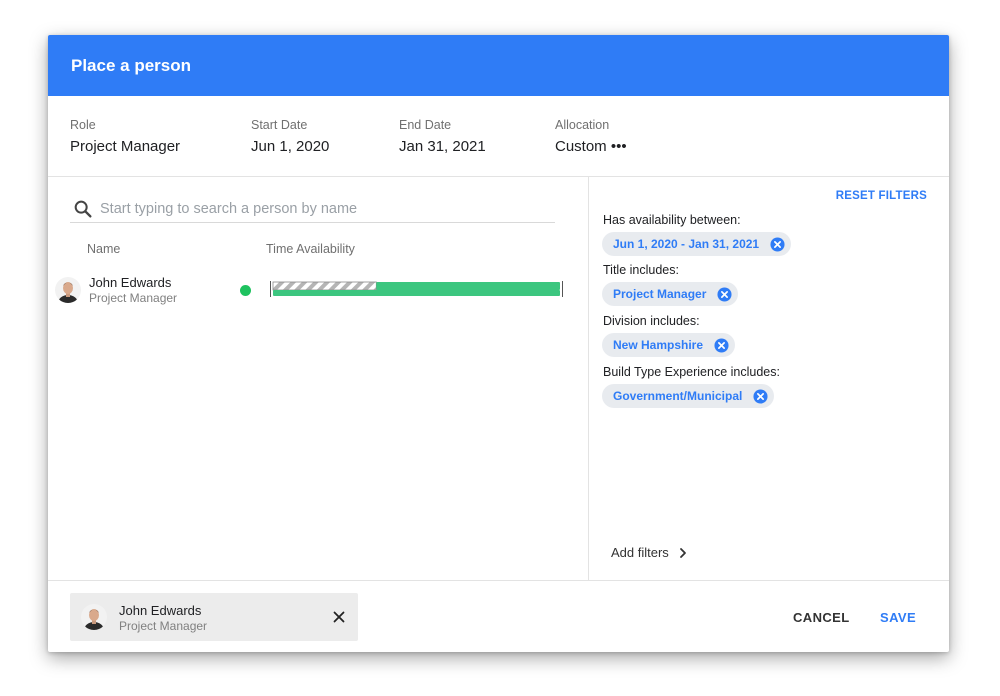 The width and height of the screenshot is (1000, 696). What do you see at coordinates (320, 208) in the screenshot?
I see `search-input` at bounding box center [320, 208].